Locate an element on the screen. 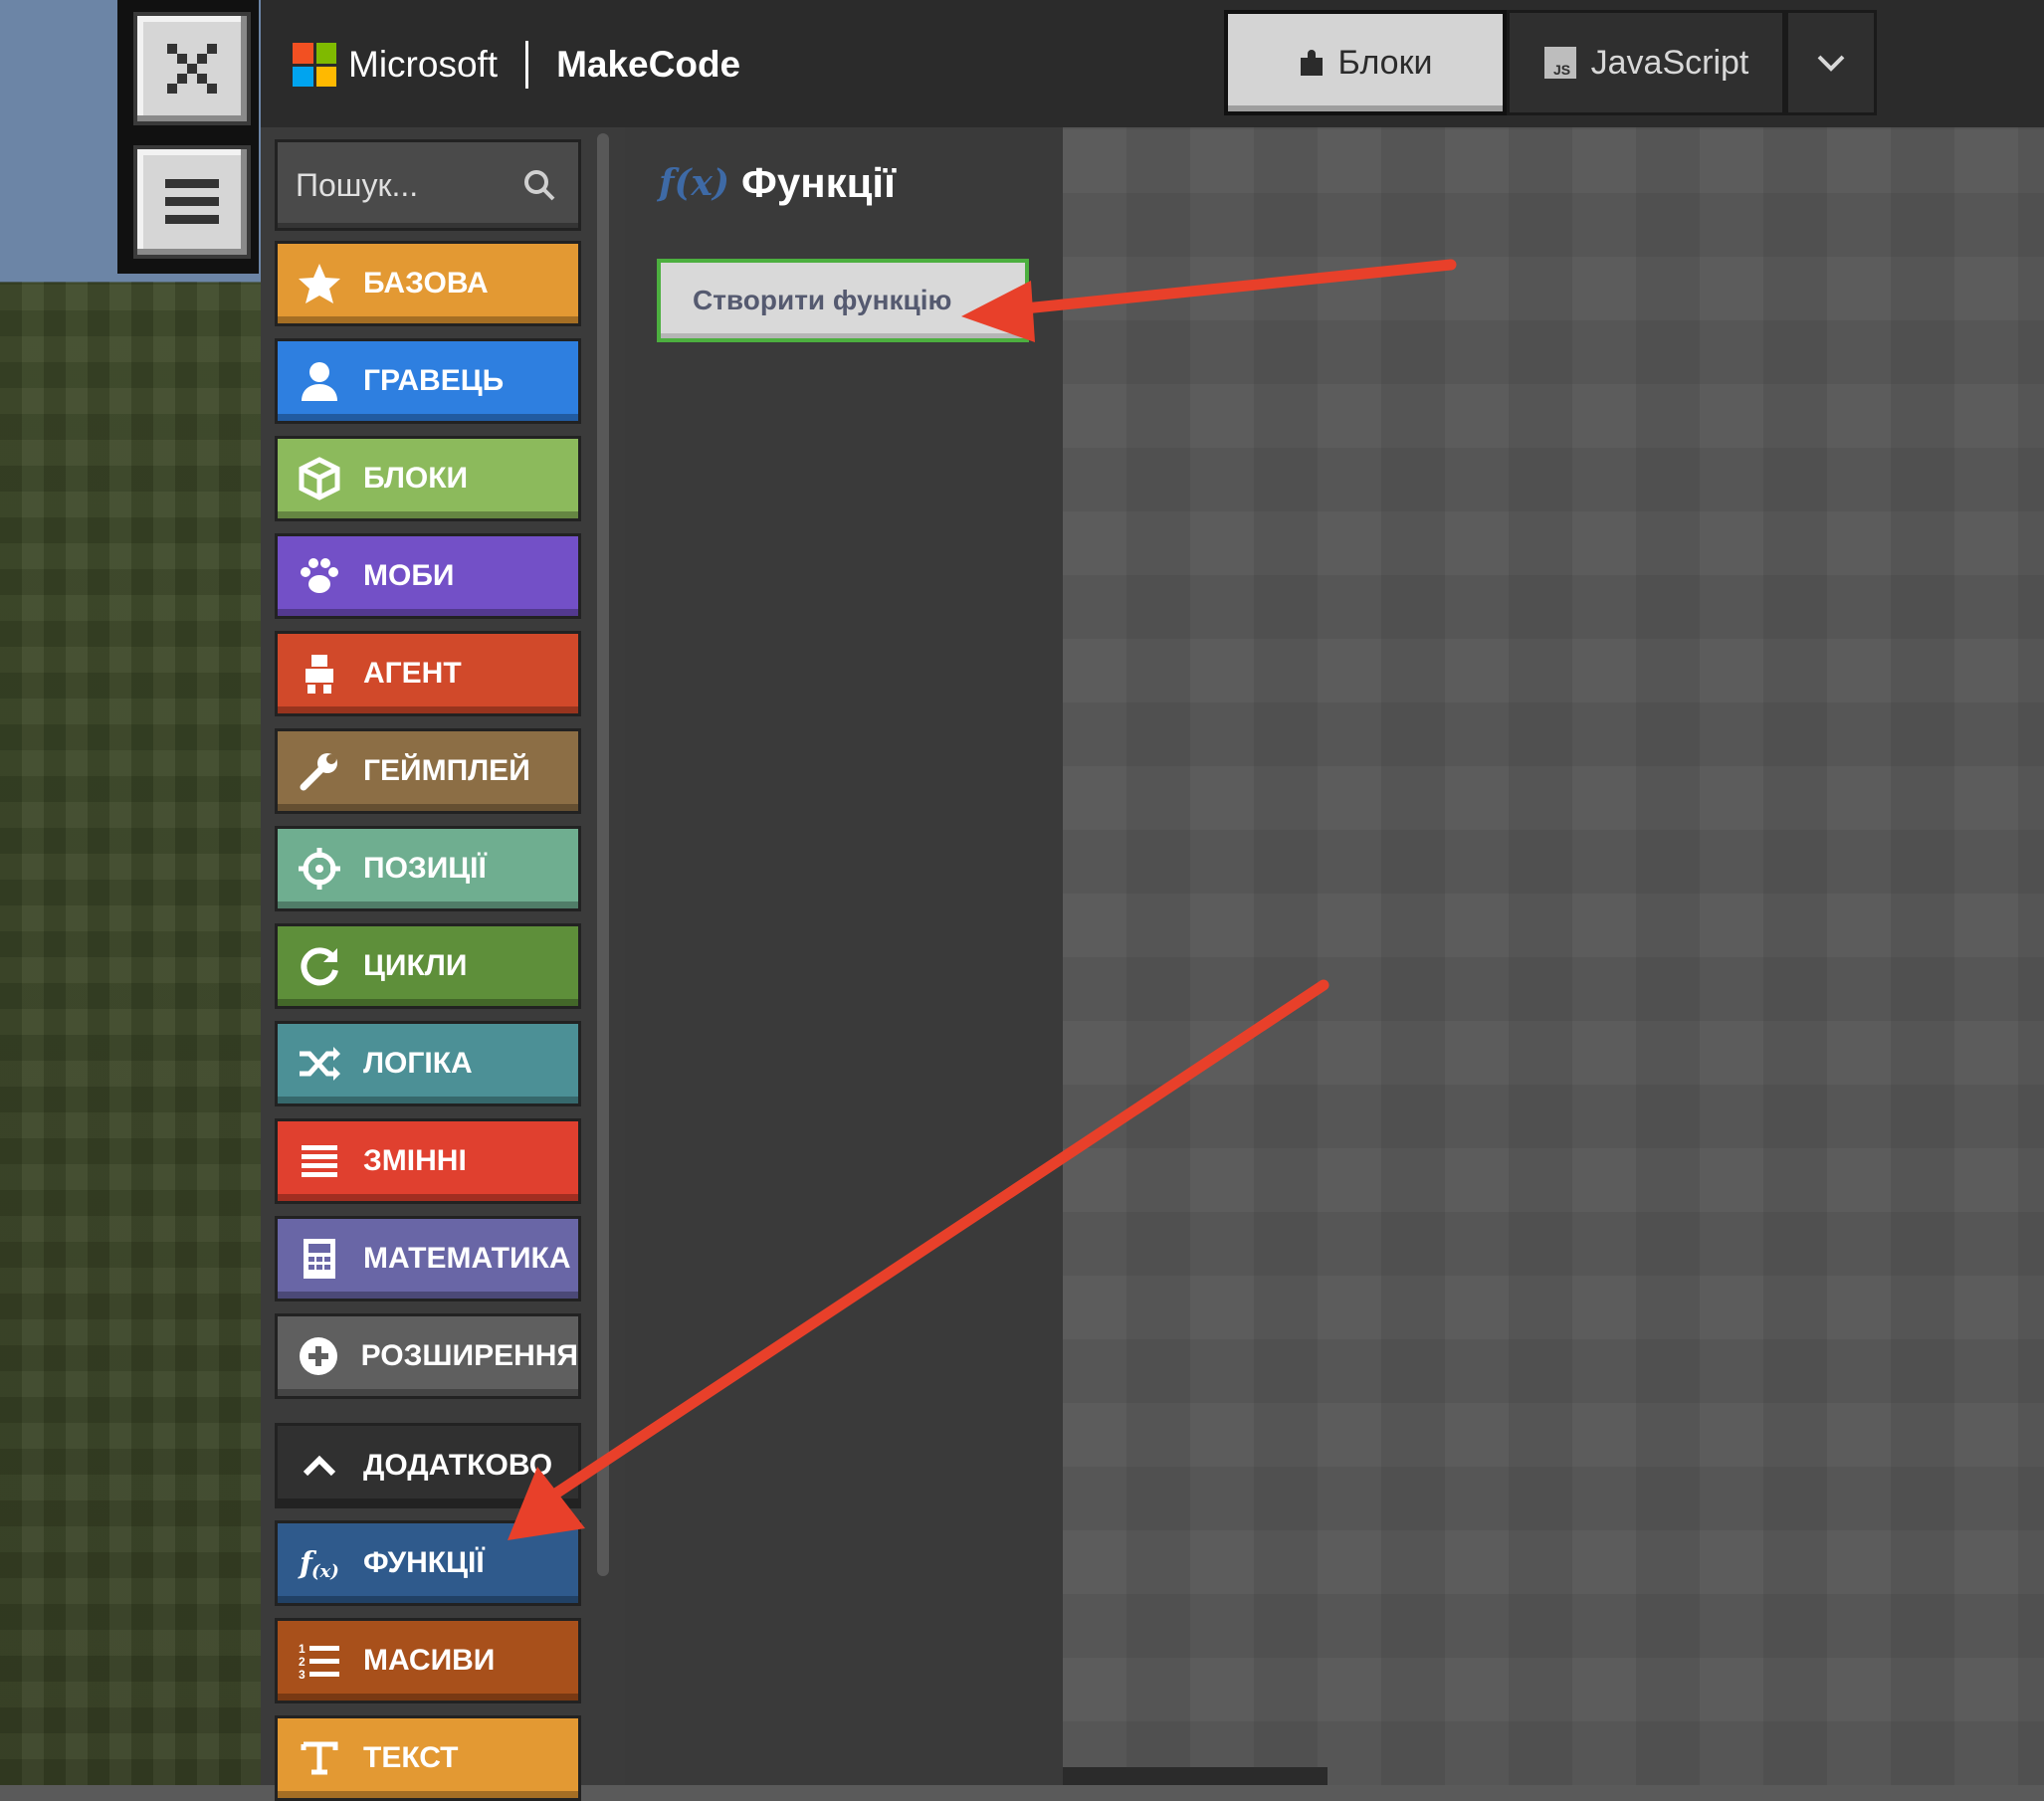 Image resolution: width=2044 pixels, height=1801 pixels. search-icon is located at coordinates (539, 185).